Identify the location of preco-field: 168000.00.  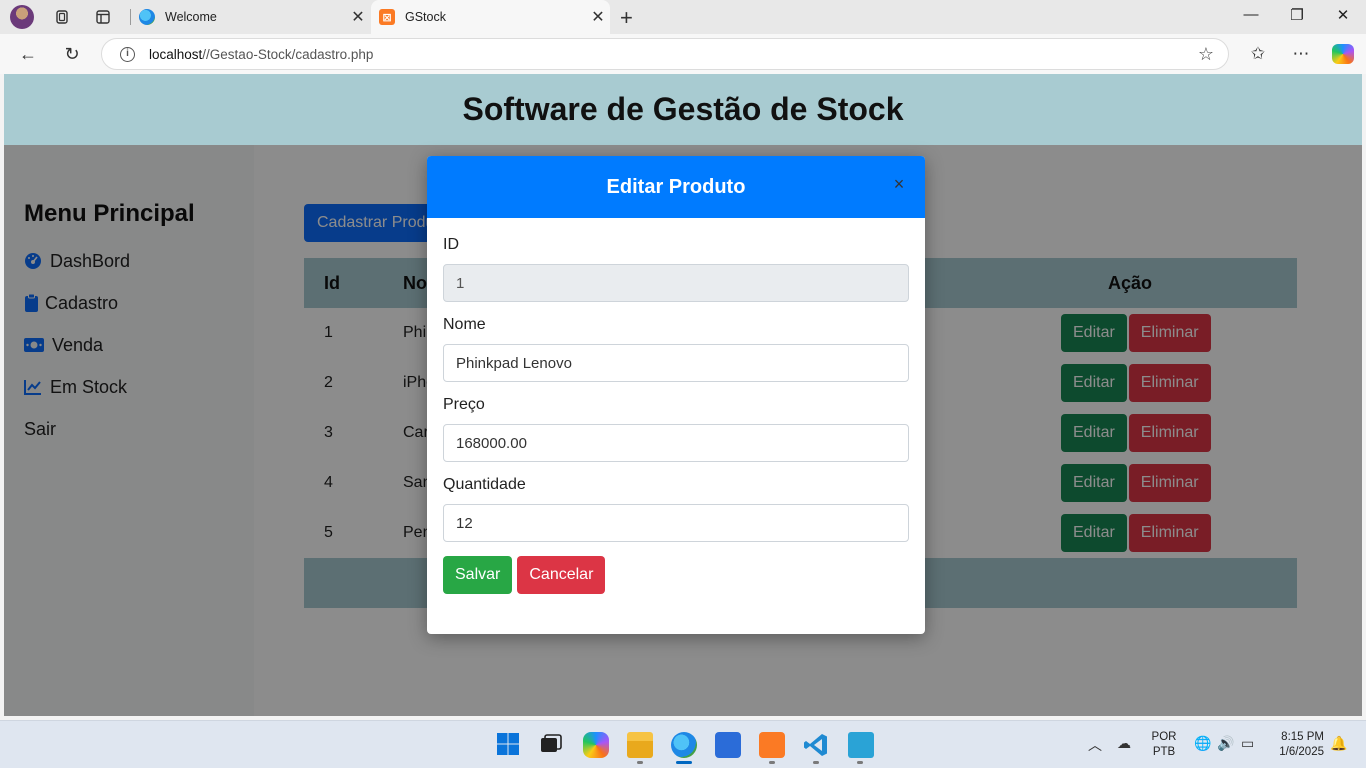
(676, 443).